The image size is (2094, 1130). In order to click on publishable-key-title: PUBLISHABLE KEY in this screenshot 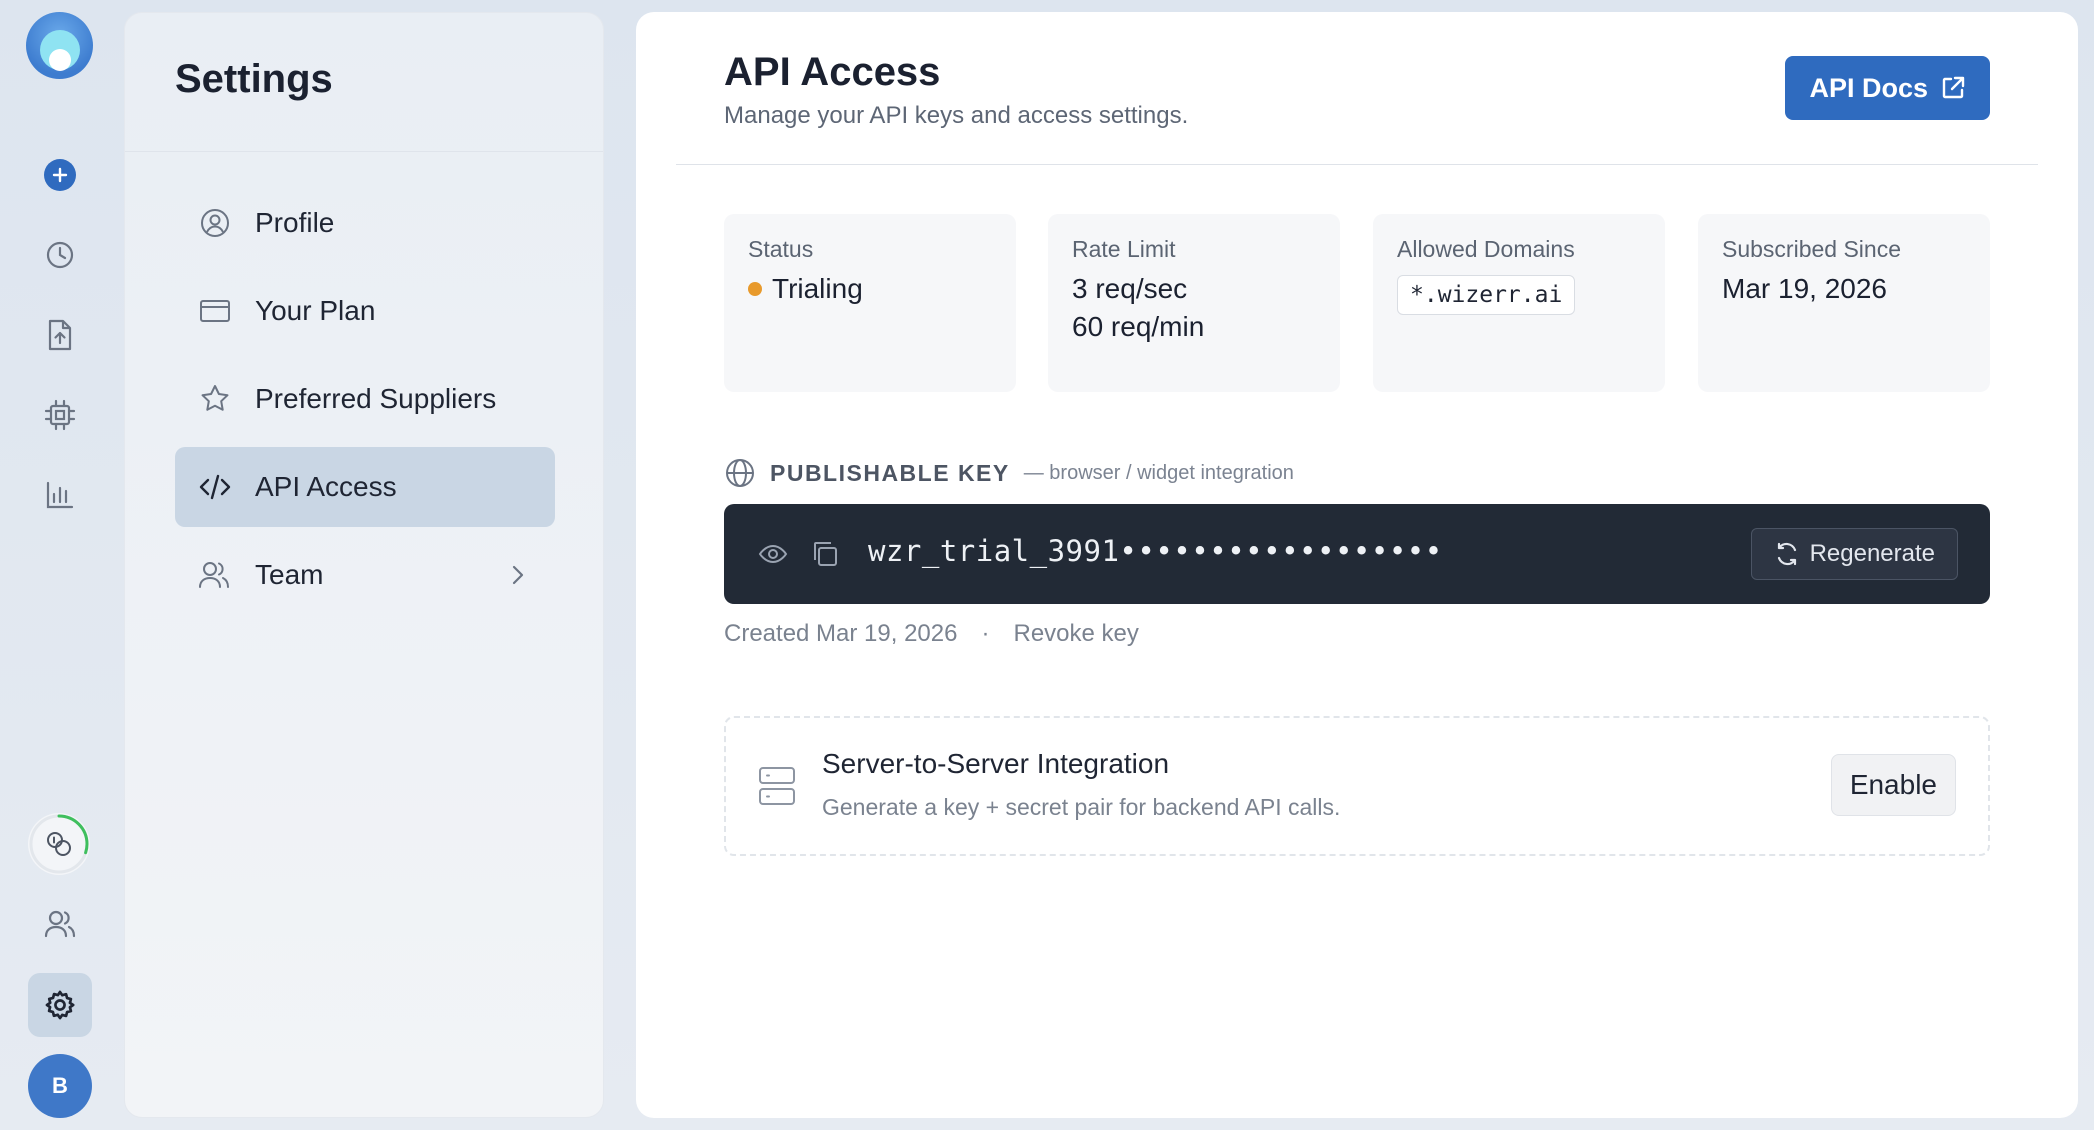, I will do `click(890, 472)`.